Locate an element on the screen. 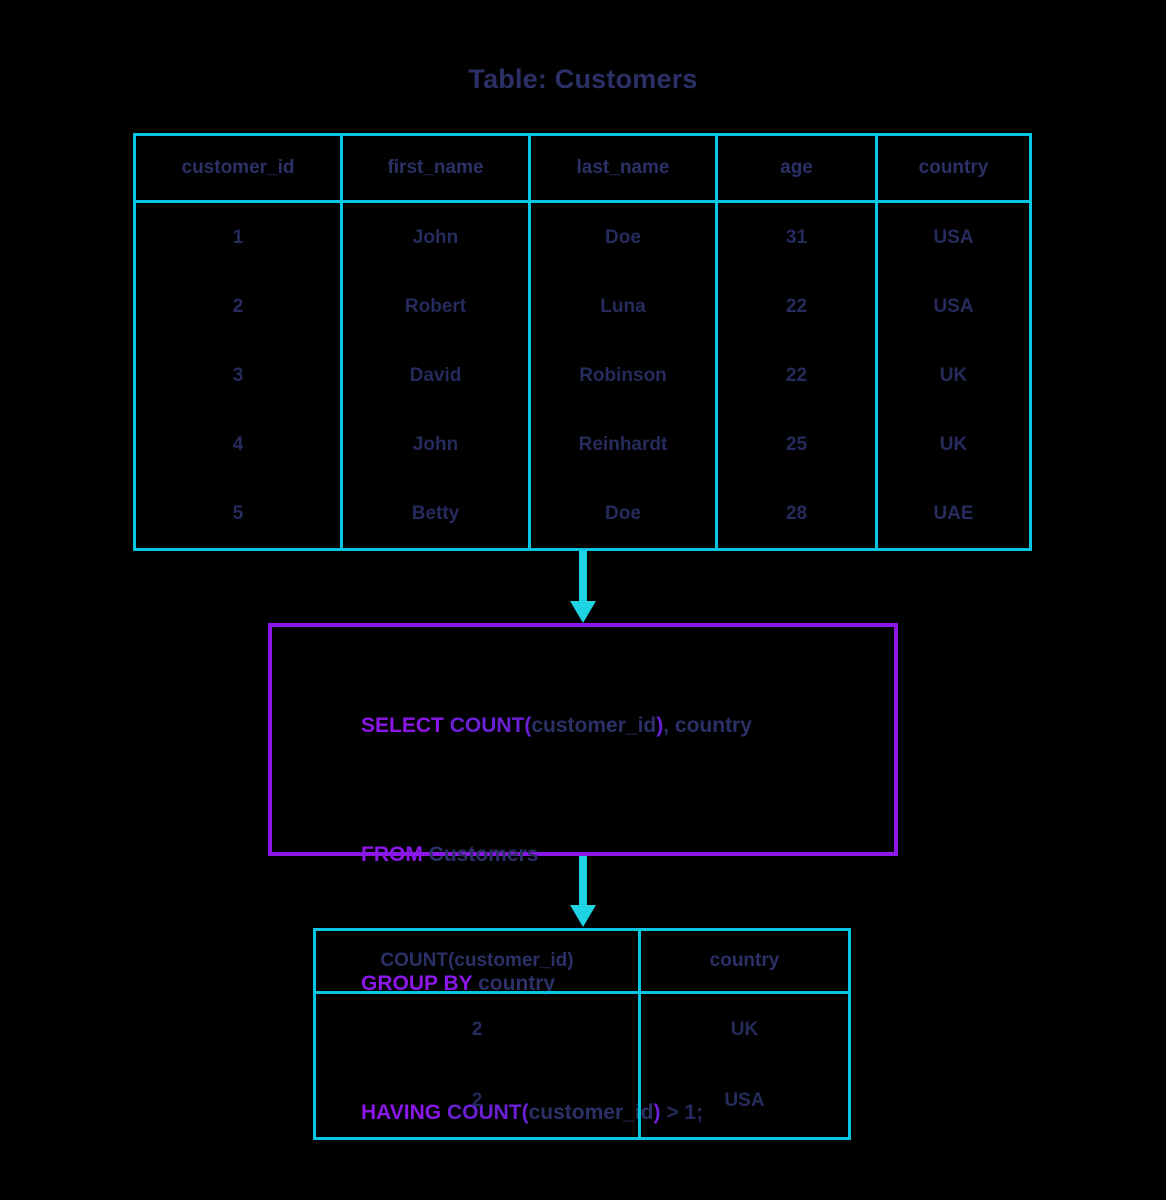 This screenshot has height=1200, width=1166. result-table: COUNT(customer_id) country 2 2 UK USA is located at coordinates (582, 1034).